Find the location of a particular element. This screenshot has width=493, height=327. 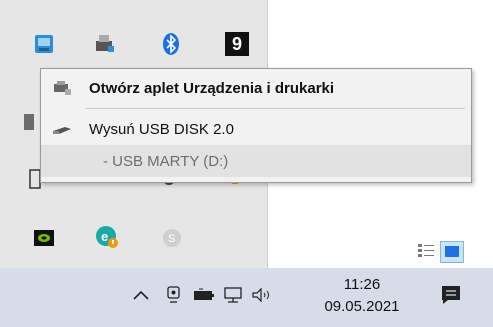

menu-item-open-devices-printers: Otwórz aplet Urządzenia i drukarki is located at coordinates (256, 88).